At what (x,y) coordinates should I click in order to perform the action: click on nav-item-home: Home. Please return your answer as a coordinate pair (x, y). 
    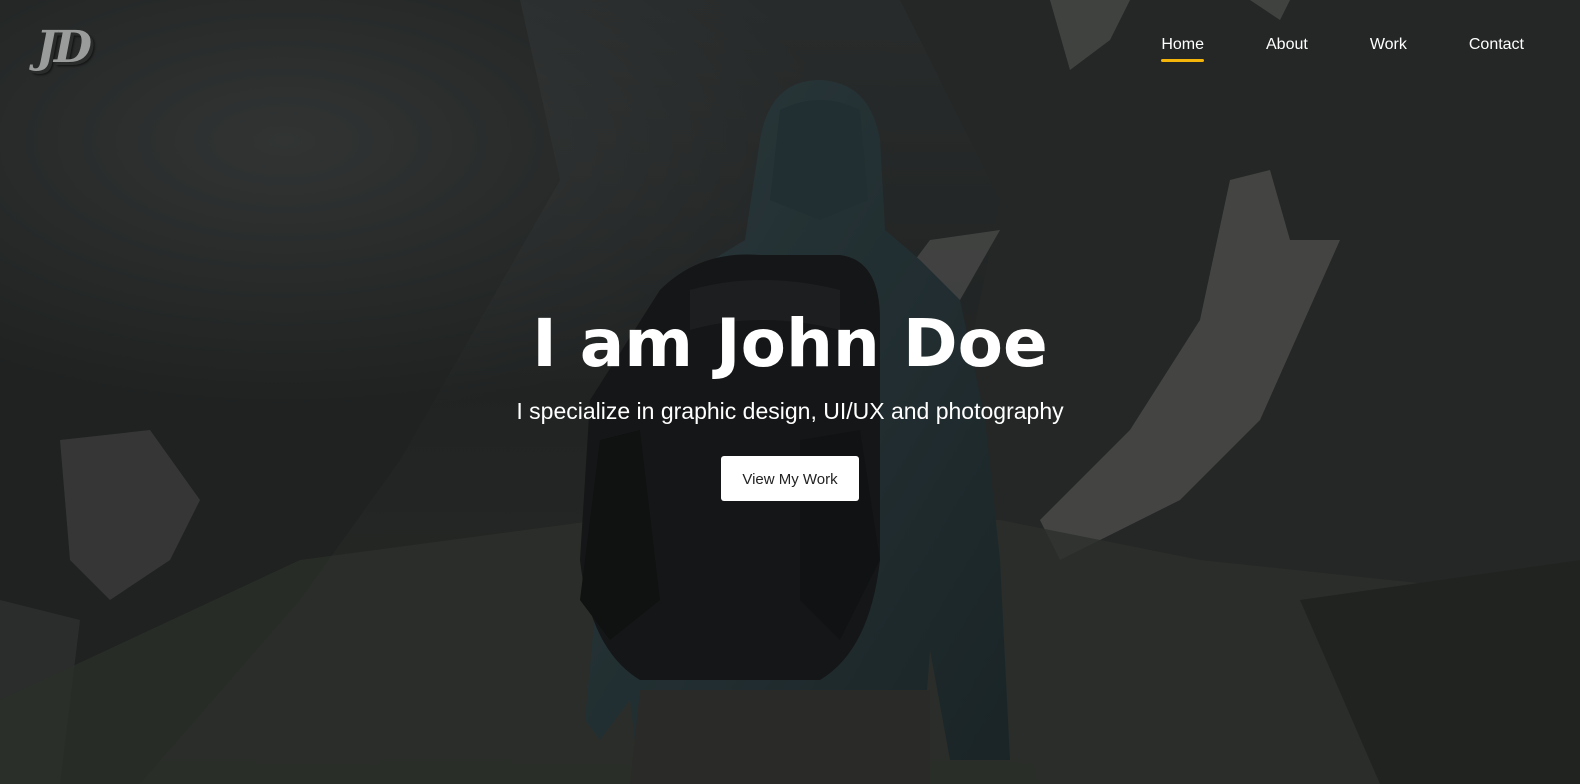
    Looking at the image, I should click on (1182, 49).